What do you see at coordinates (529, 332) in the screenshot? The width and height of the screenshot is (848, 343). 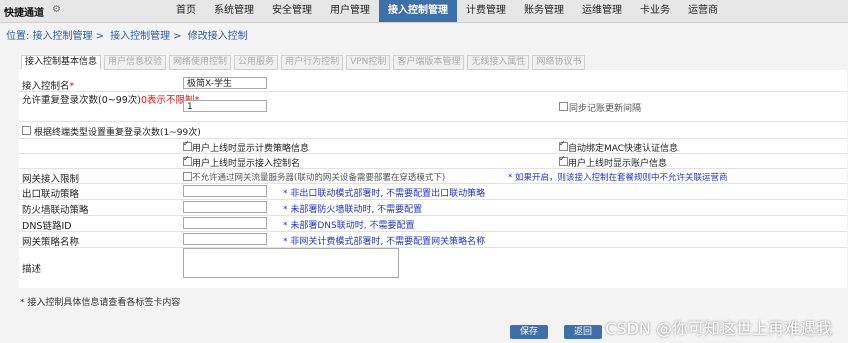 I see `save-button: 保存` at bounding box center [529, 332].